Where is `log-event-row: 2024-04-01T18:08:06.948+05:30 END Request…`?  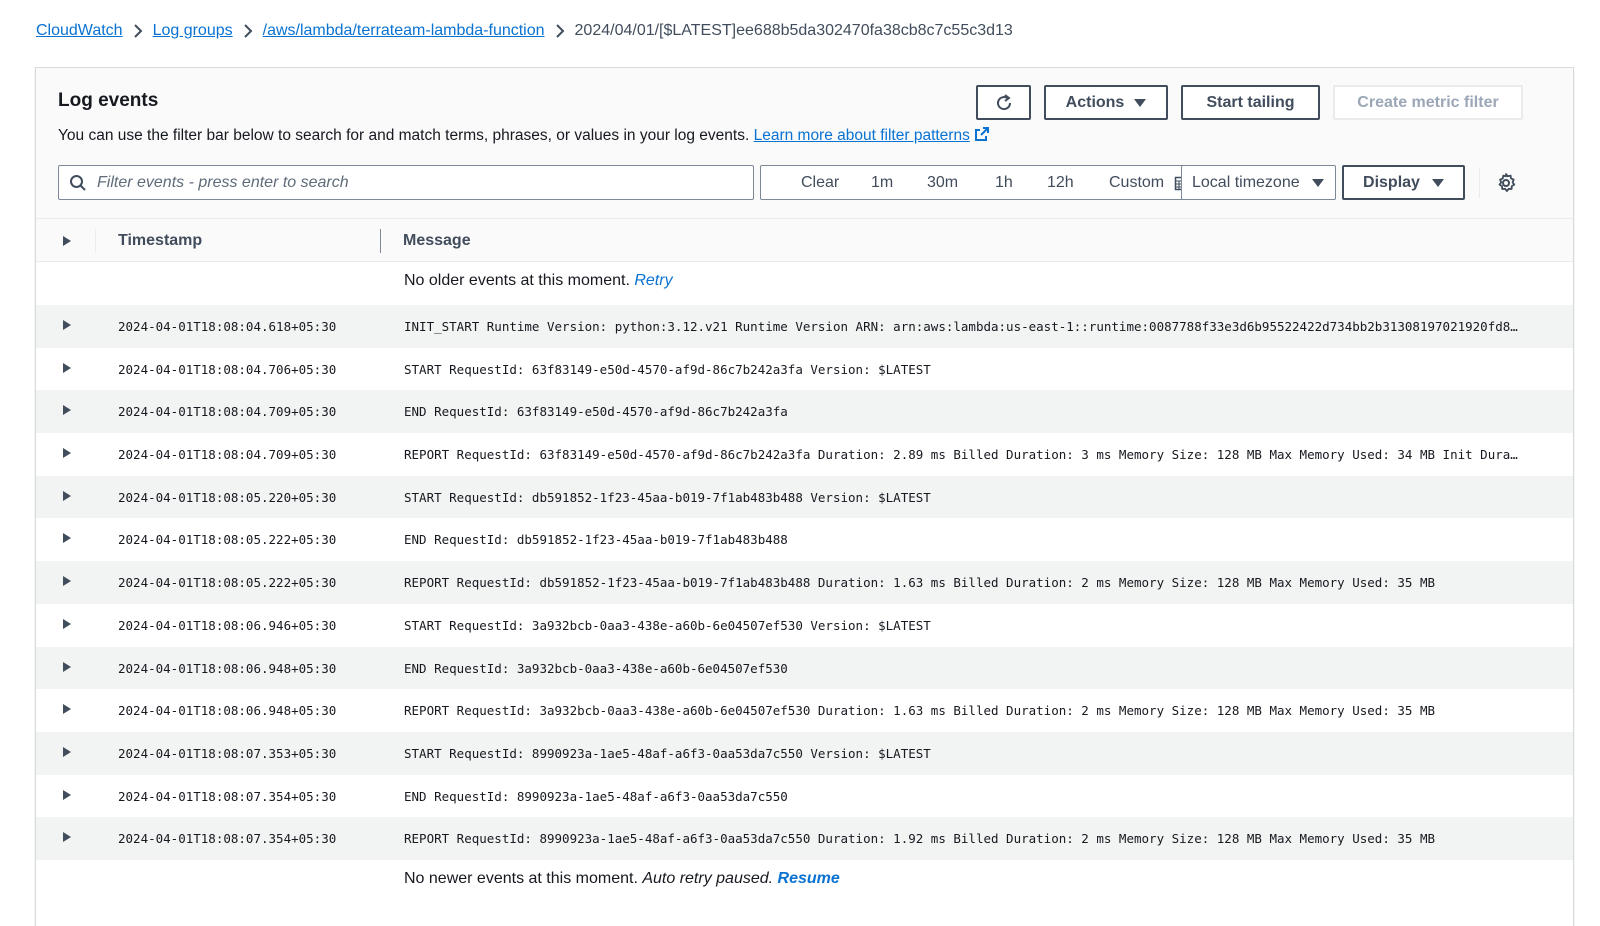
log-event-row: 2024-04-01T18:08:06.948+05:30 END Request… is located at coordinates (804, 668).